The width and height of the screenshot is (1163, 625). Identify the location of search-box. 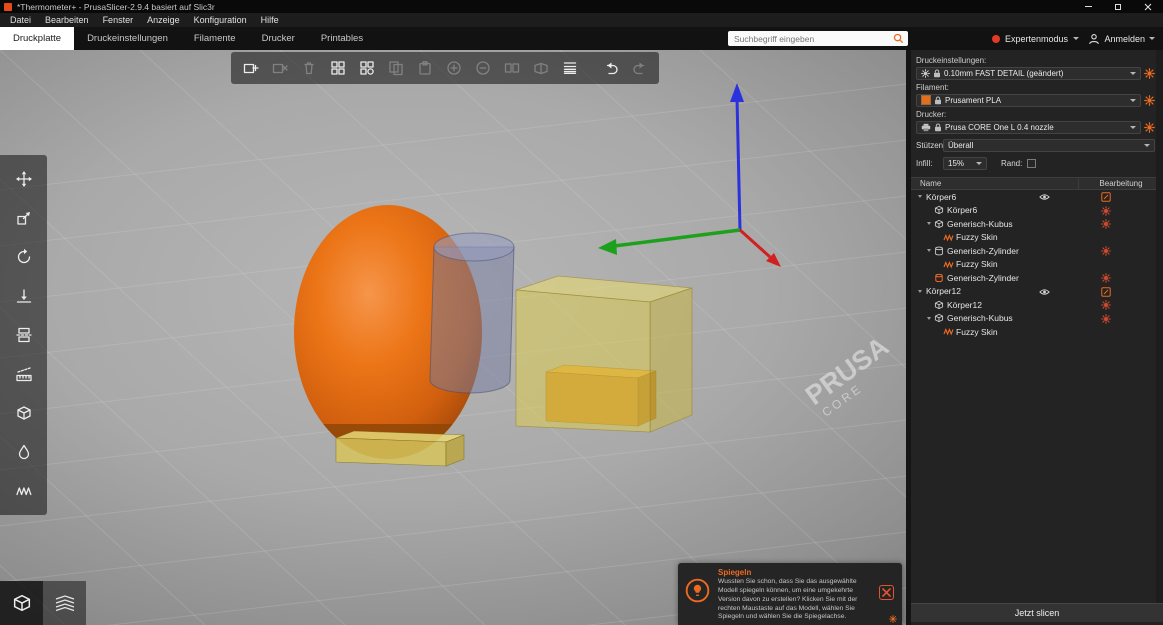
(818, 38).